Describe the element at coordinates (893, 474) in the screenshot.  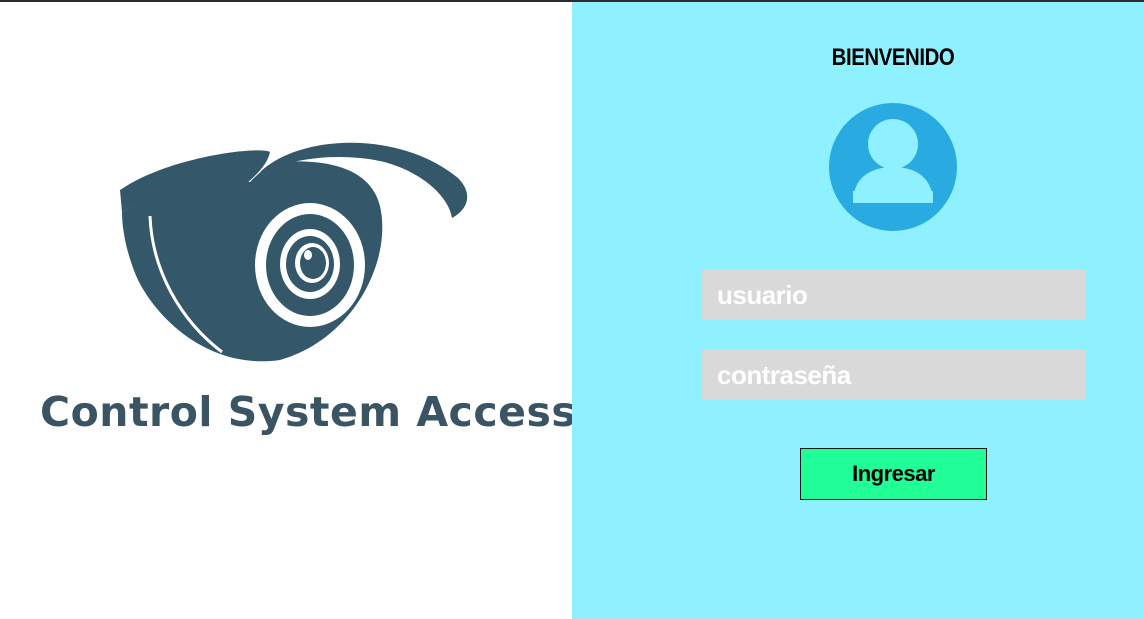
I see `login-button: Ingresar` at that location.